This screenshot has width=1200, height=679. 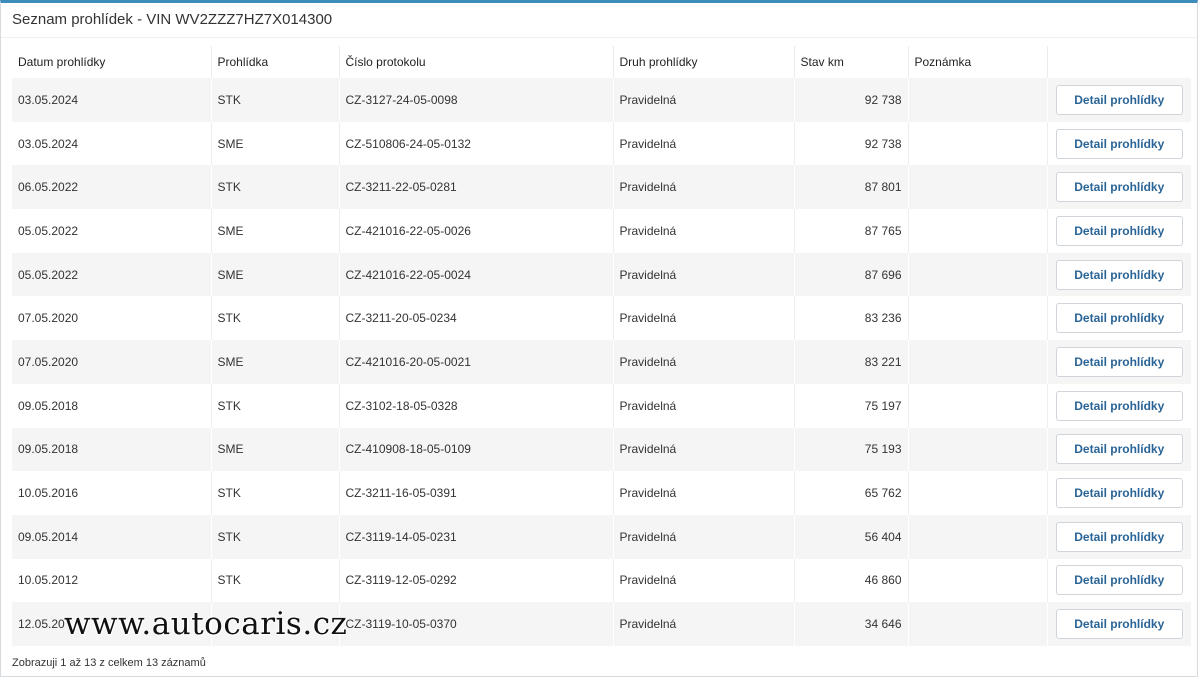 What do you see at coordinates (476, 405) in the screenshot?
I see `cell-protocol-number: CZ-3102-18-05-0328` at bounding box center [476, 405].